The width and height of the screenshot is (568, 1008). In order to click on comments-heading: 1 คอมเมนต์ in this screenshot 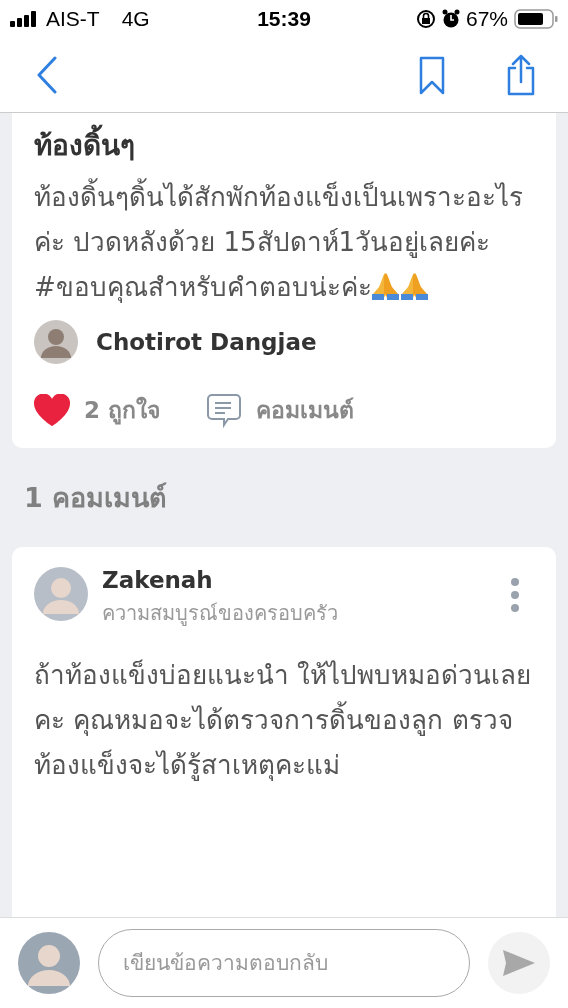, I will do `click(96, 498)`.